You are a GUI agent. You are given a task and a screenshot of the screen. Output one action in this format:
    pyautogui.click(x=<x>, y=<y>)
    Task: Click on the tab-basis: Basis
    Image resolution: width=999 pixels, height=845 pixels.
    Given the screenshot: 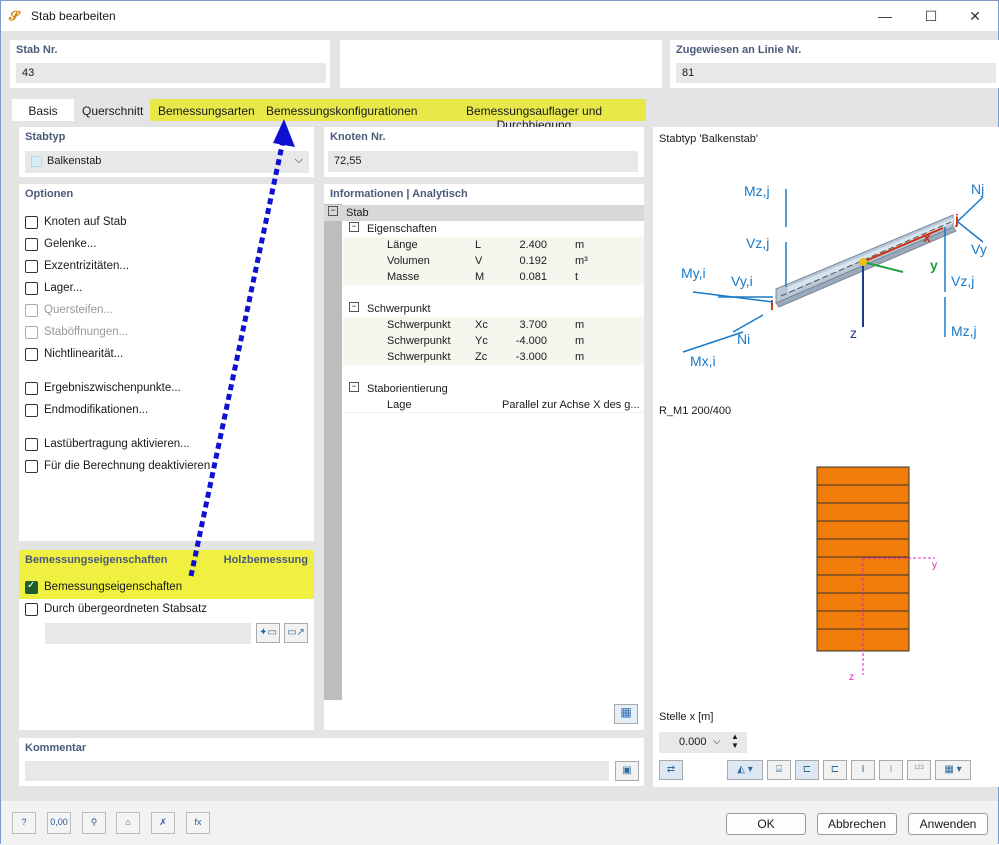 What is the action you would take?
    pyautogui.click(x=43, y=110)
    